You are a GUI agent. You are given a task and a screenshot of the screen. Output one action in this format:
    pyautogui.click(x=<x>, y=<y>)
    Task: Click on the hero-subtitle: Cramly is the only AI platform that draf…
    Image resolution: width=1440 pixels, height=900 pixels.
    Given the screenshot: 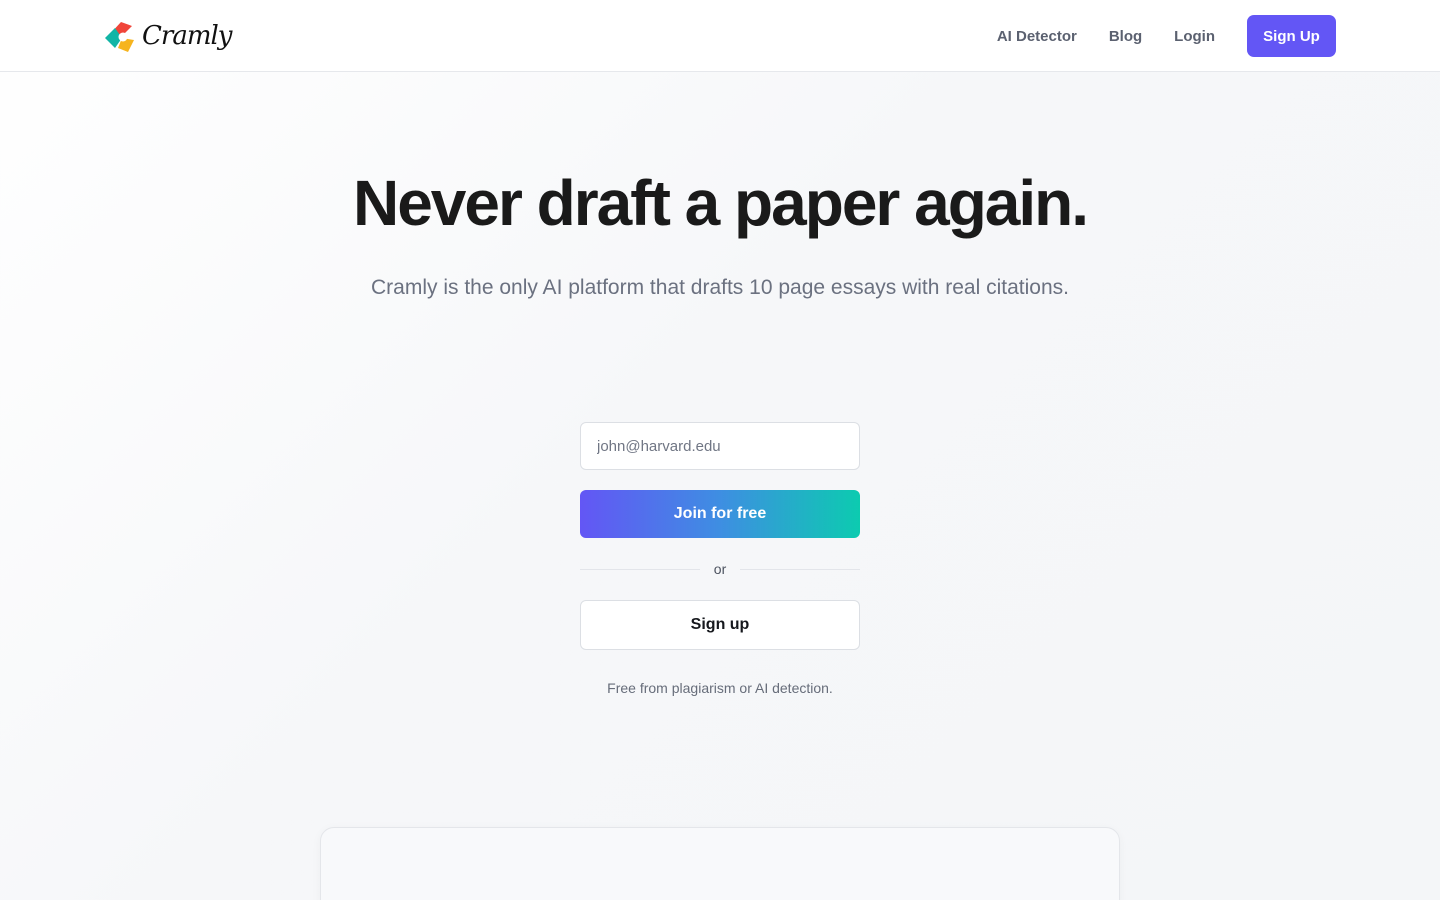 What is the action you would take?
    pyautogui.click(x=720, y=287)
    